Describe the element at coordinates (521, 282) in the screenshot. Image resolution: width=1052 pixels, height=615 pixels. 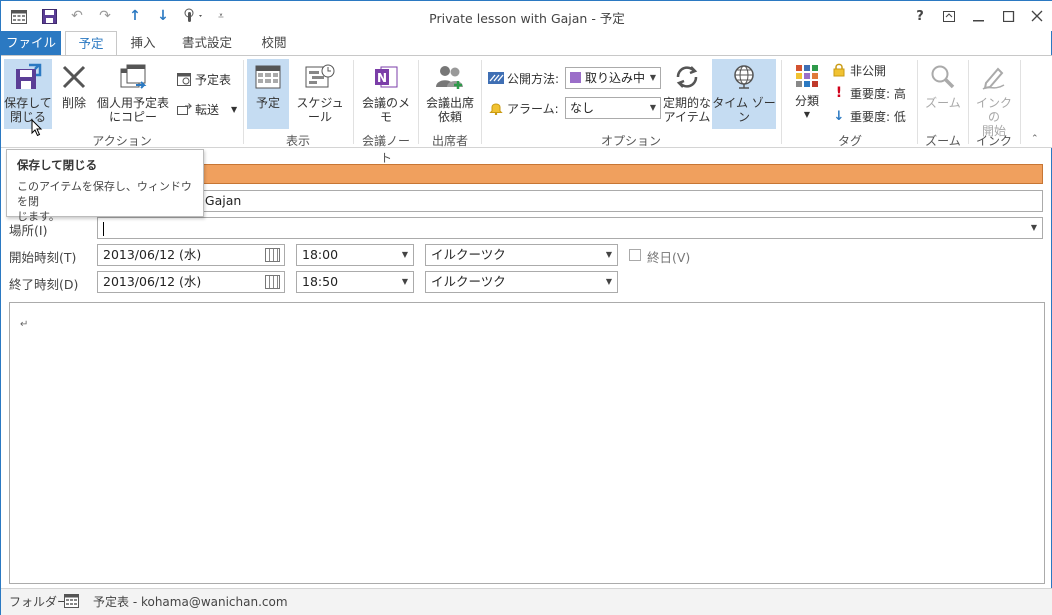
I see `end-timezone-field: イルクーツク ▼` at that location.